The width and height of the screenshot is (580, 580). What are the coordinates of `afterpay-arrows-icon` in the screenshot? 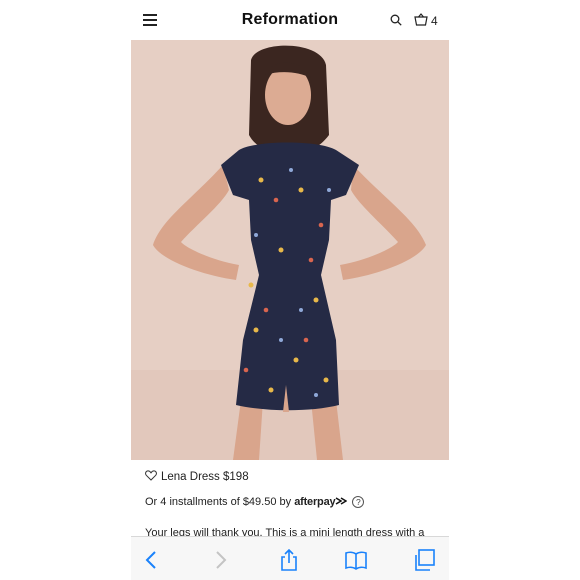 It's located at (342, 501).